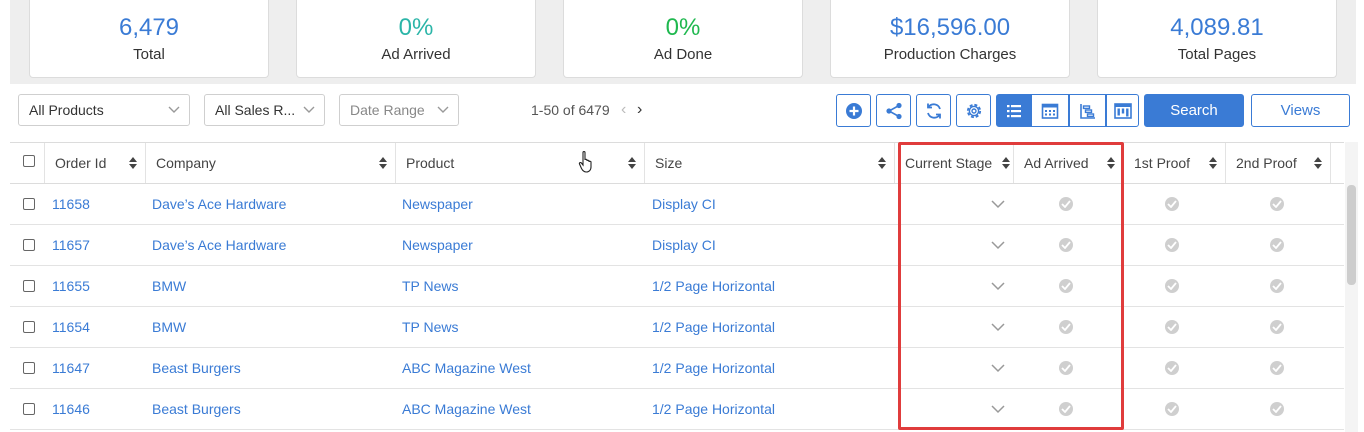 The width and height of the screenshot is (1364, 432). I want to click on stat-value: 4,089.81, so click(1217, 27).